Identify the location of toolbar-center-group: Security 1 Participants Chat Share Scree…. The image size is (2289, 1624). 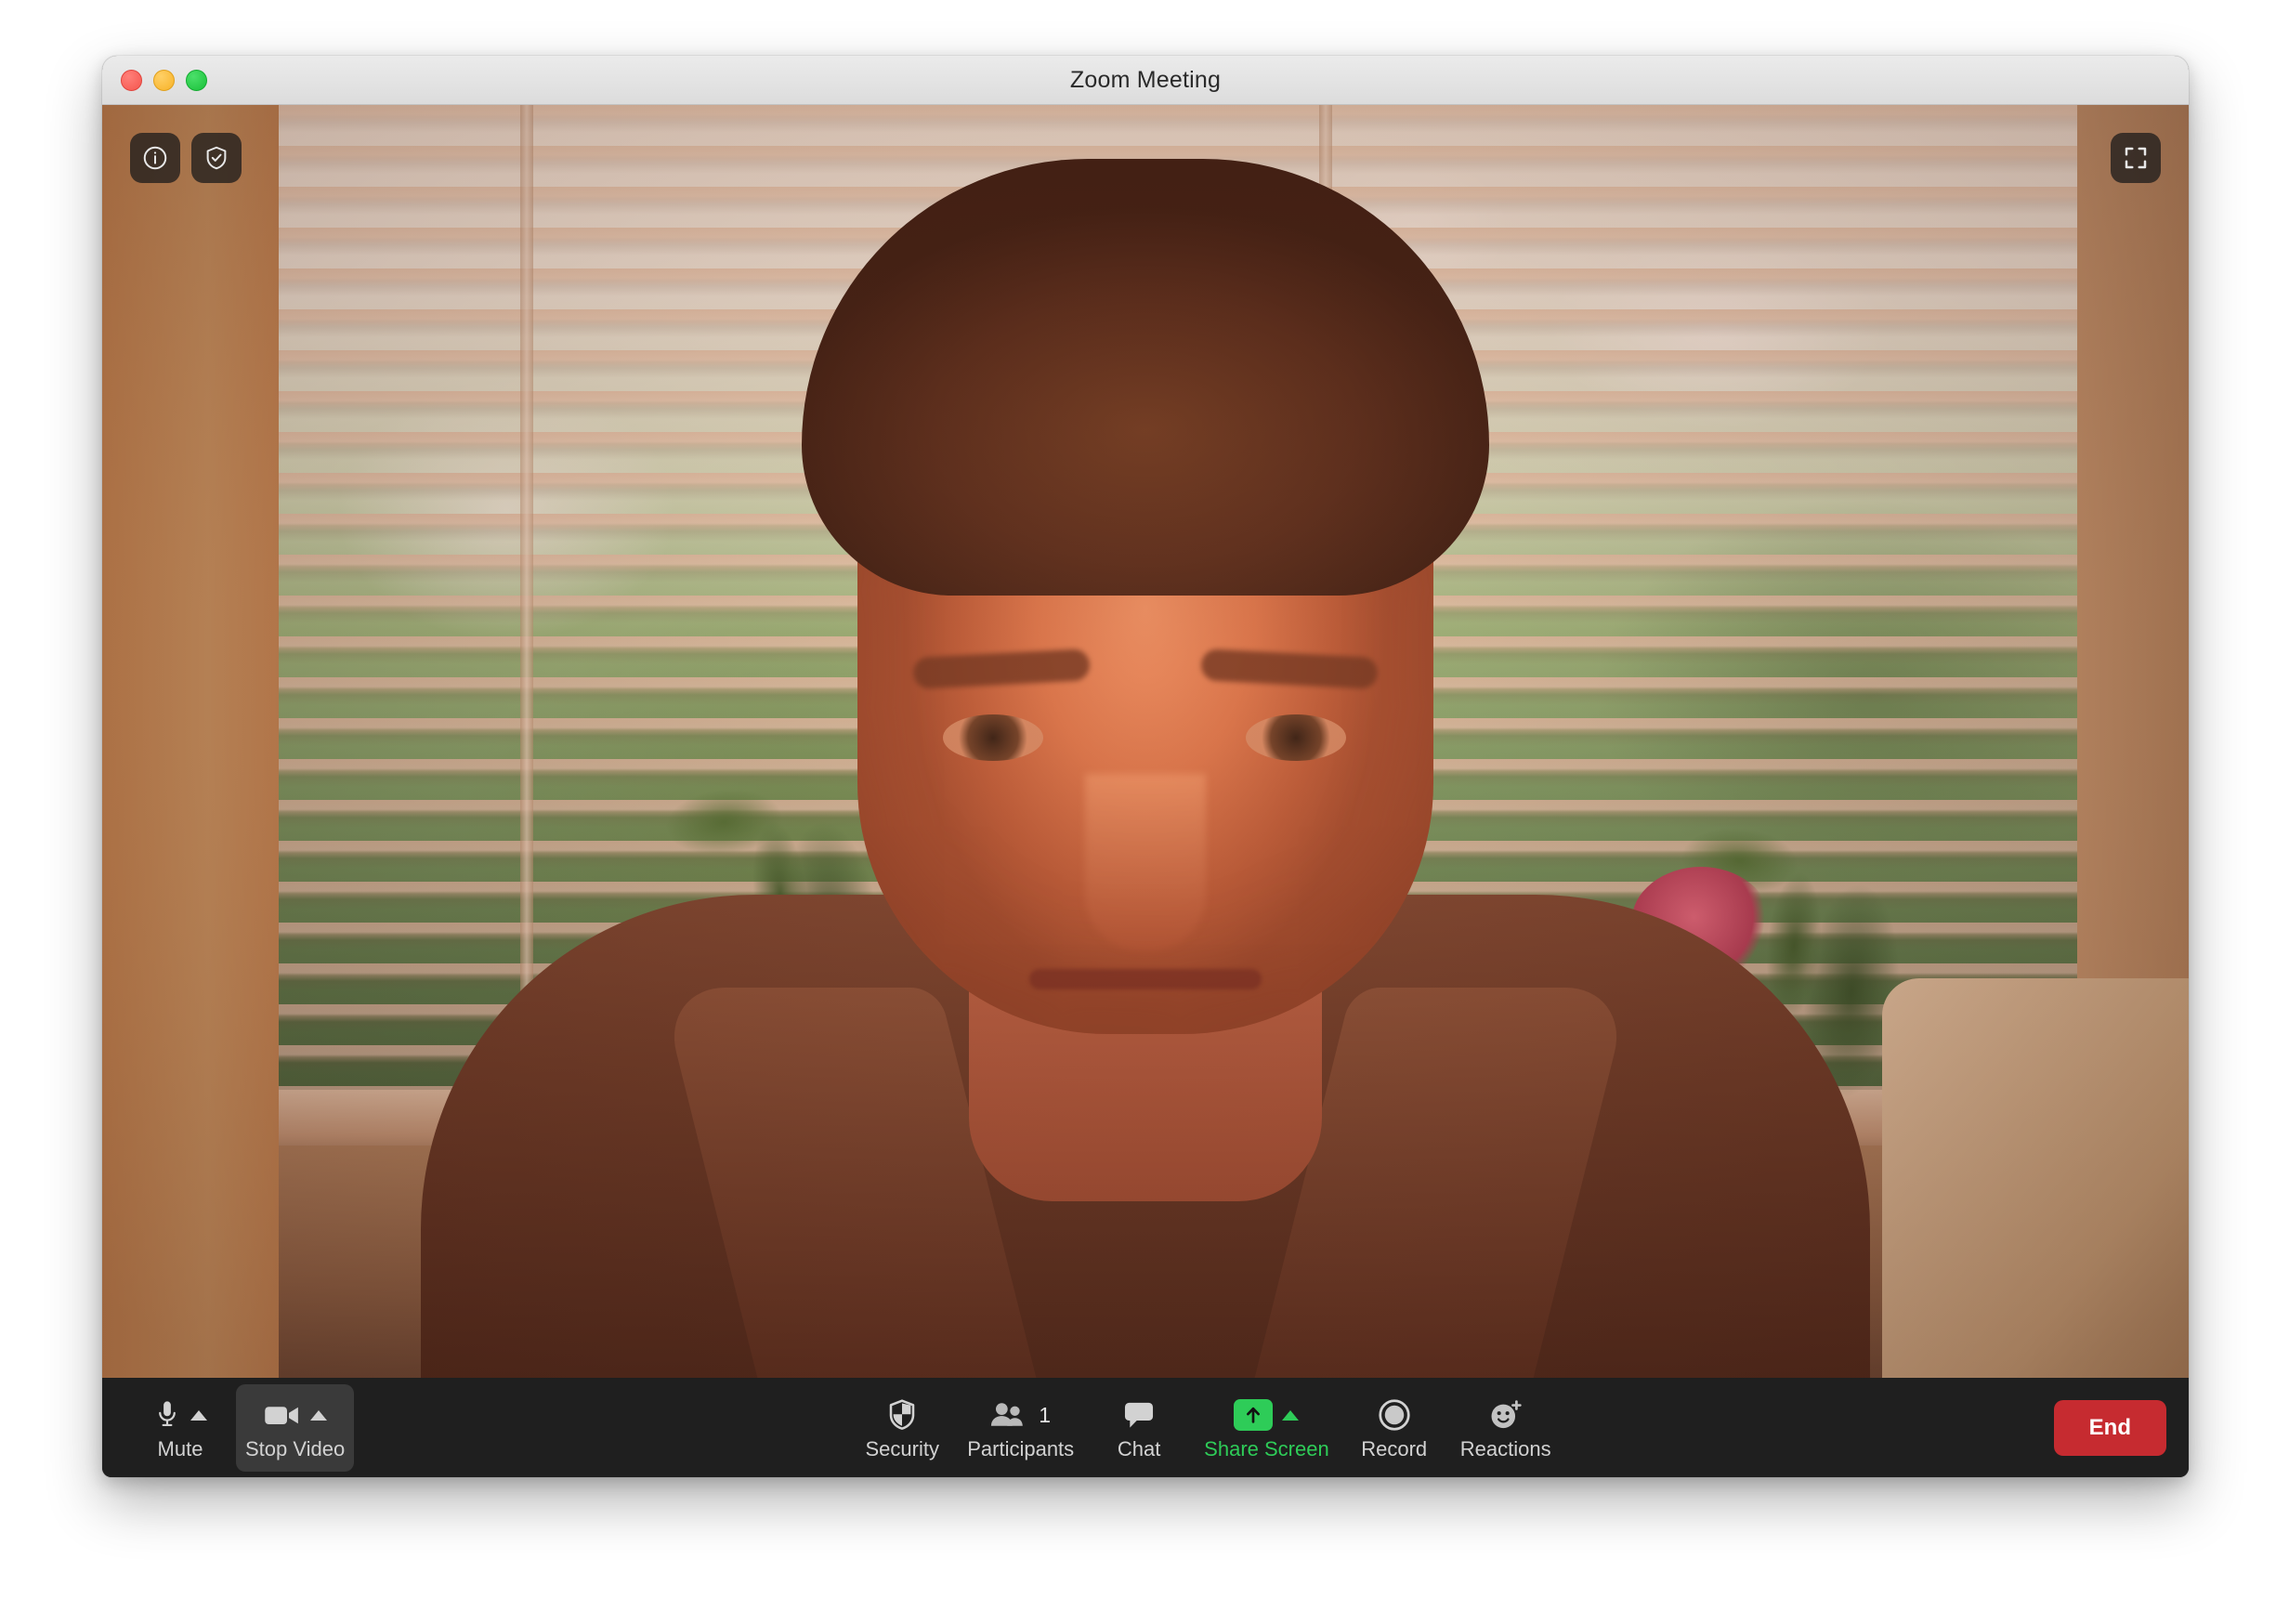
(1203, 1428).